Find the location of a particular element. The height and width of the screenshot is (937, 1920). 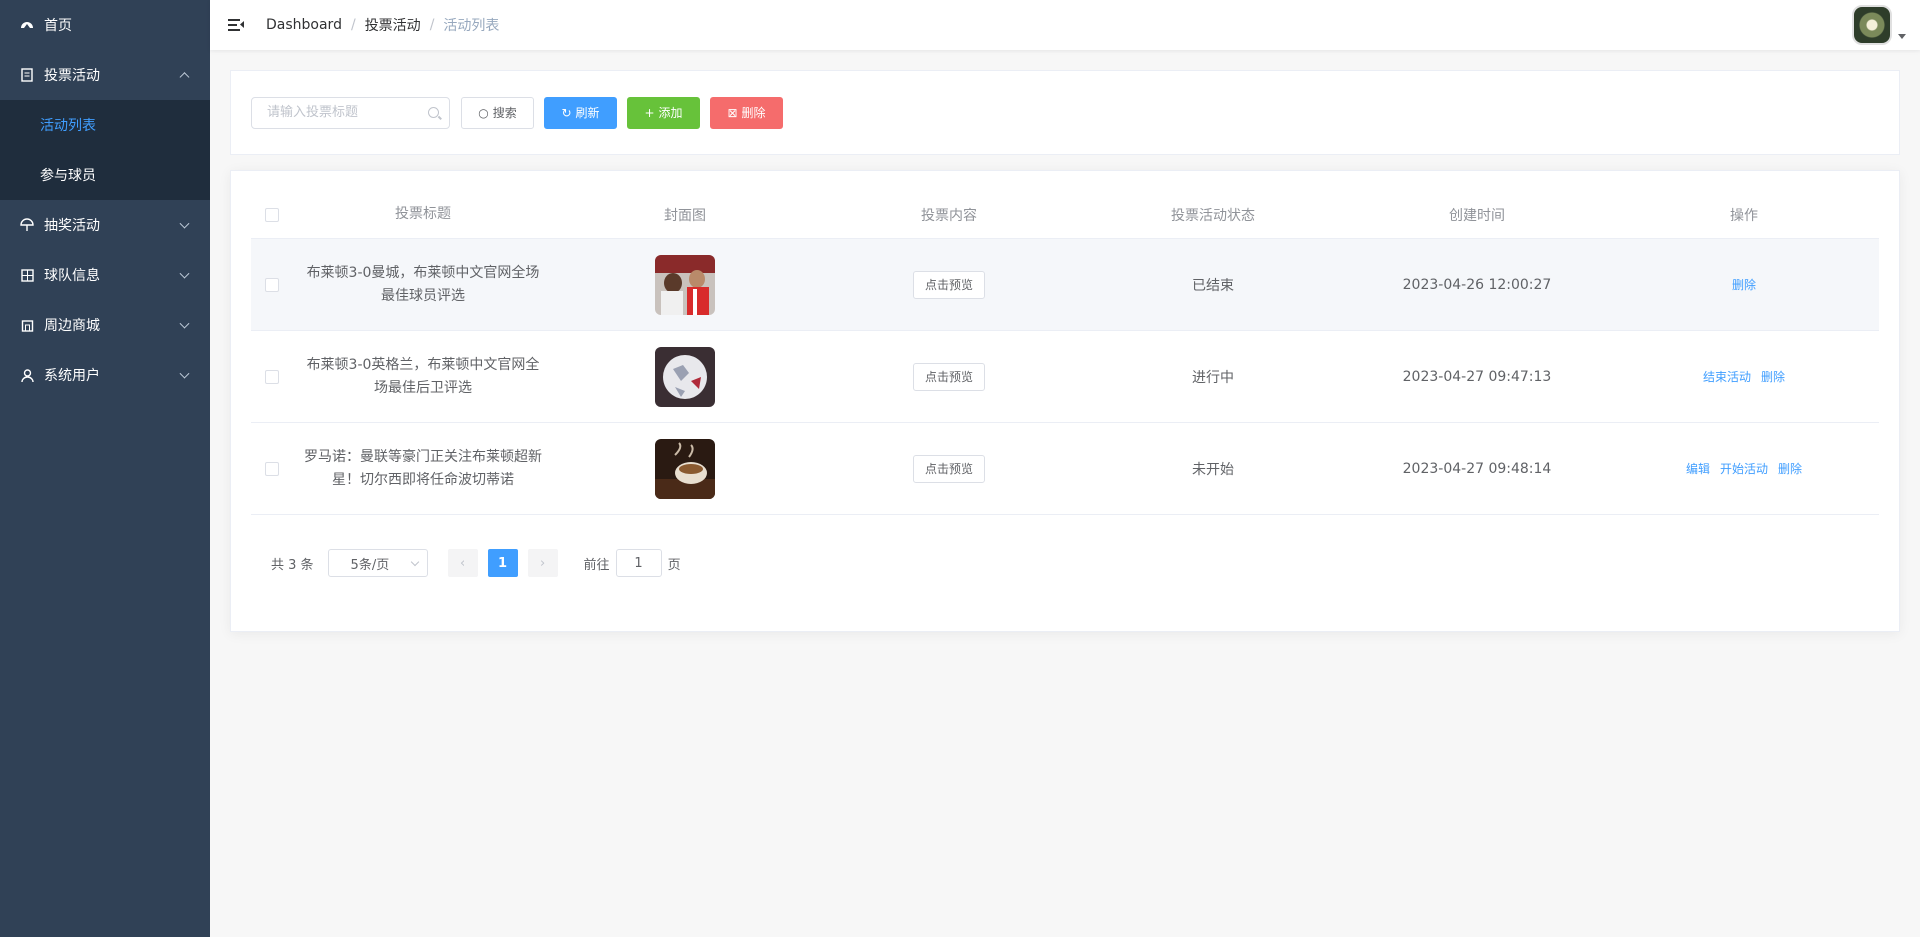

header-title: 投票标题 is located at coordinates (423, 214).